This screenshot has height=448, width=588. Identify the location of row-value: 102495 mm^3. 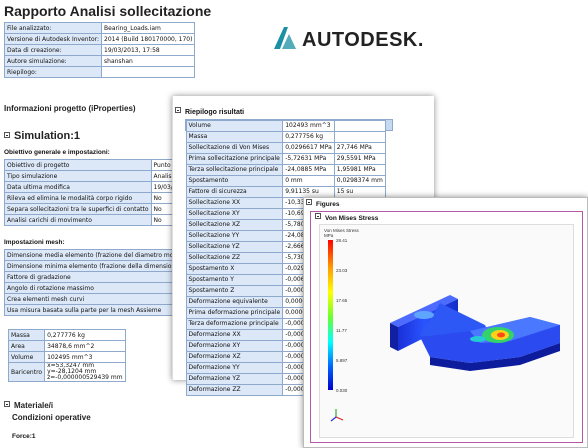
(85, 357).